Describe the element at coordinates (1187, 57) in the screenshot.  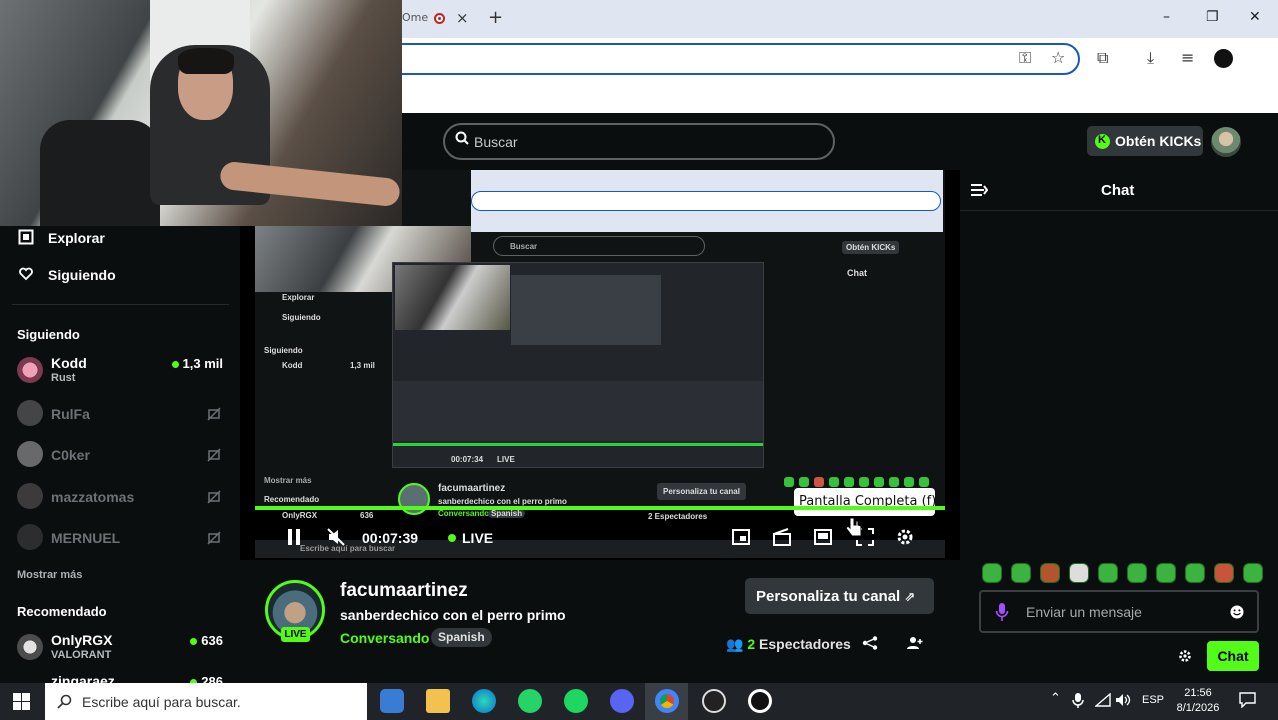
I see `media-control-icon: ≡` at that location.